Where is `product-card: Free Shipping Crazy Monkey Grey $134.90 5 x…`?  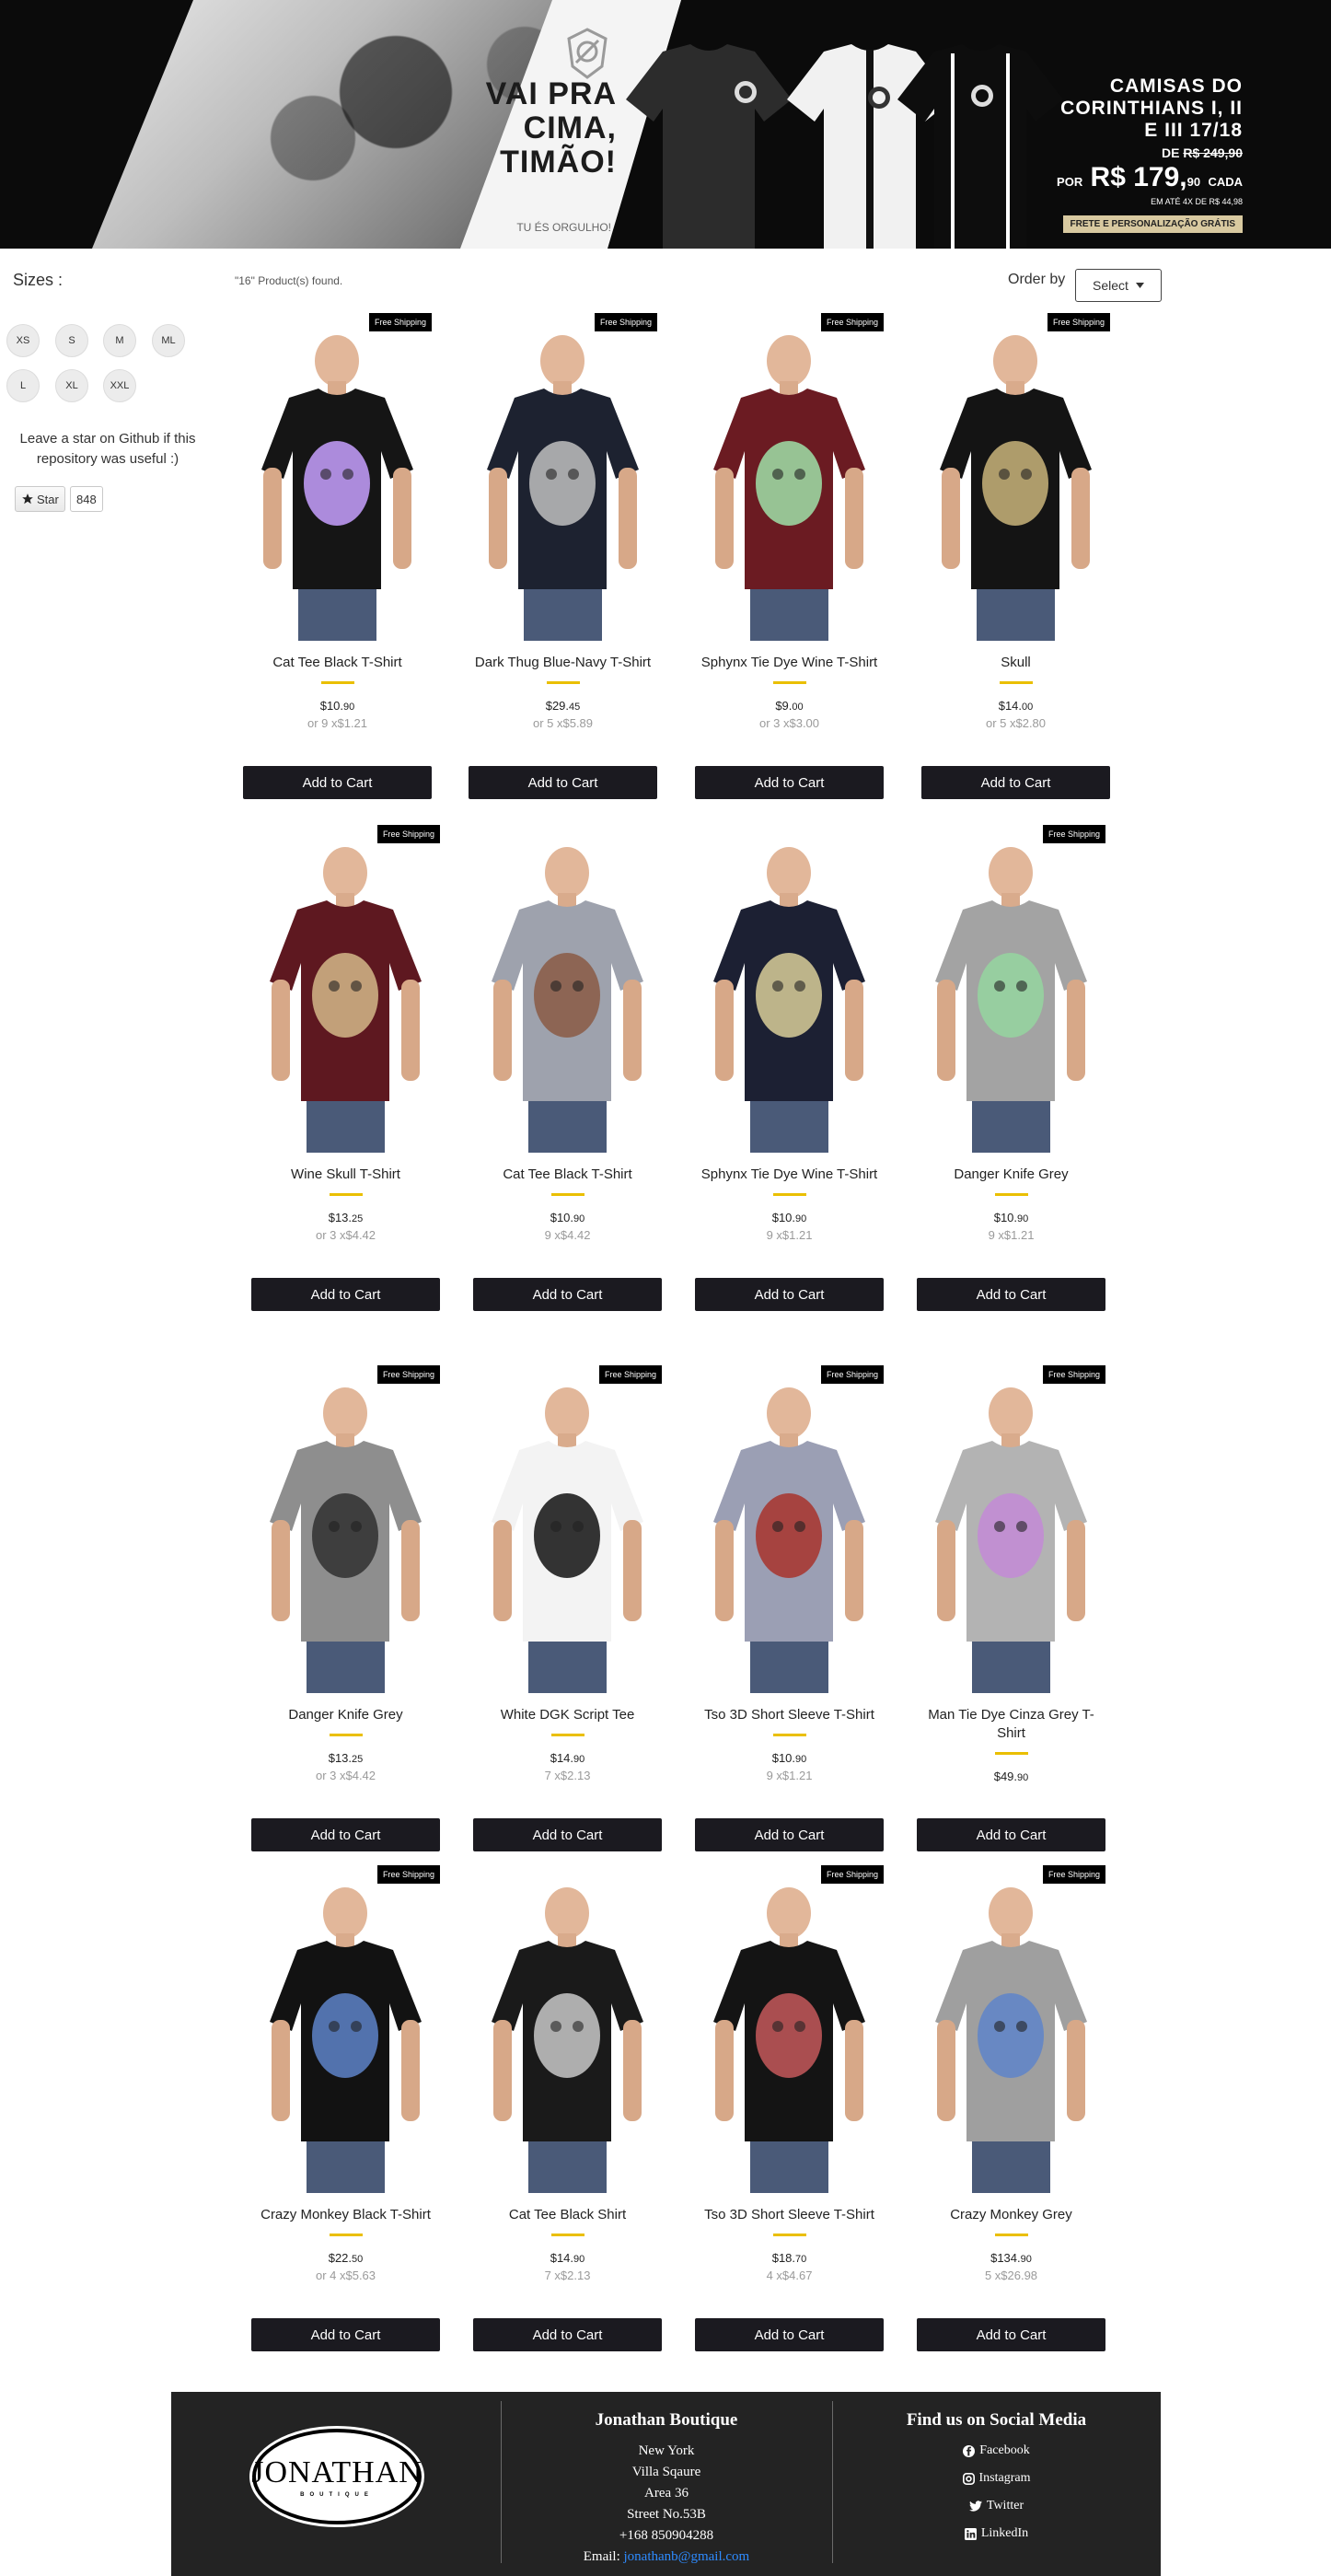 product-card: Free Shipping Crazy Monkey Grey $134.90 5 x… is located at coordinates (1011, 2108).